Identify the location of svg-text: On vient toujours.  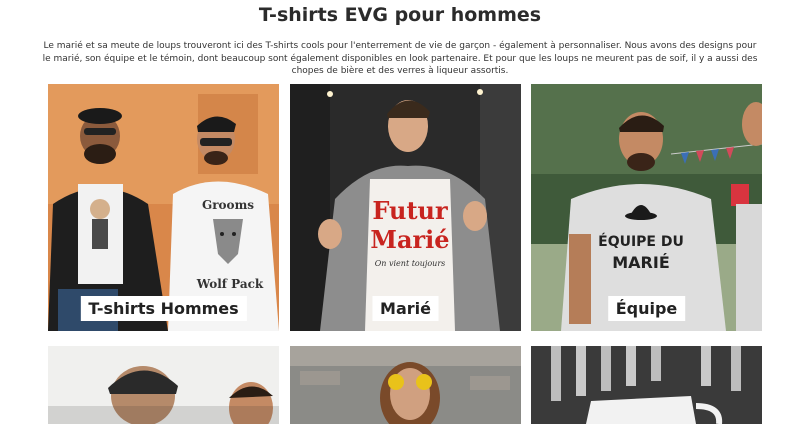
(410, 263).